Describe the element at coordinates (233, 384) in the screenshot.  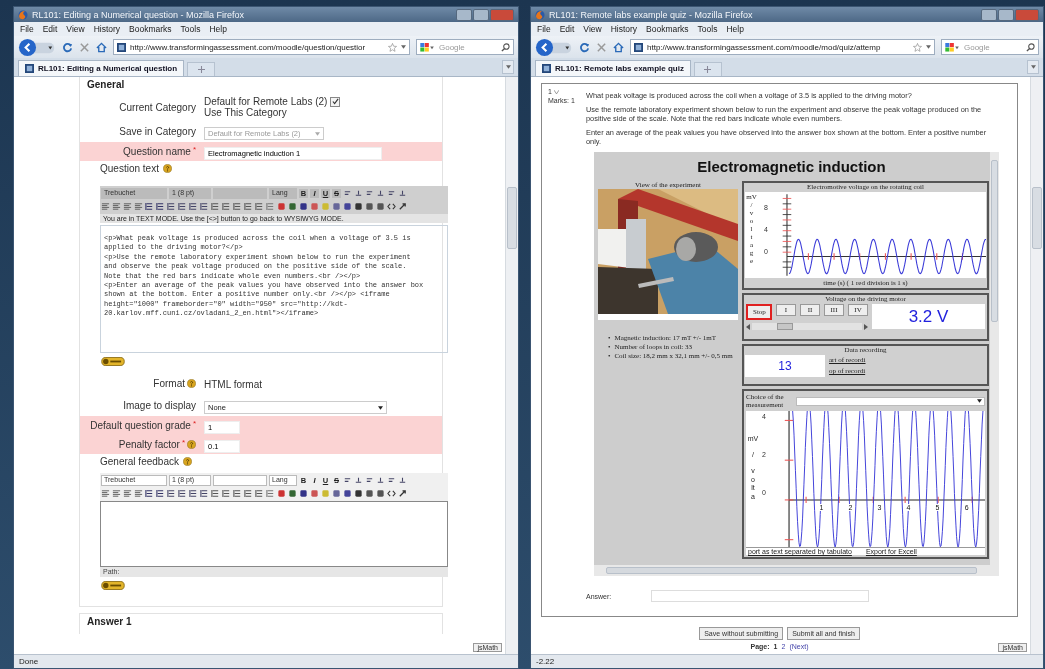
I see `format-value: HTML format` at that location.